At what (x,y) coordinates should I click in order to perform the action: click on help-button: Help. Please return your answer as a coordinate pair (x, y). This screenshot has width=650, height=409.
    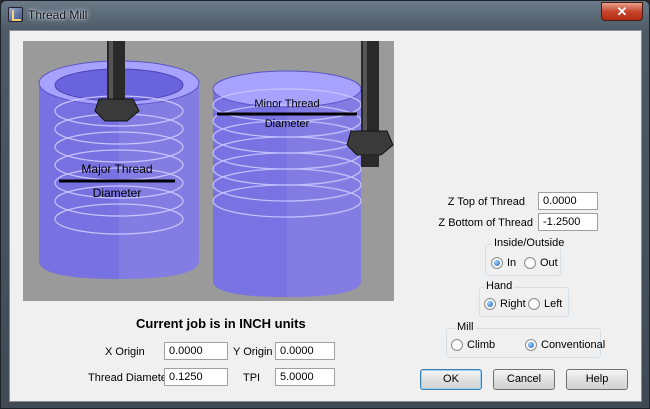
    Looking at the image, I should click on (597, 379).